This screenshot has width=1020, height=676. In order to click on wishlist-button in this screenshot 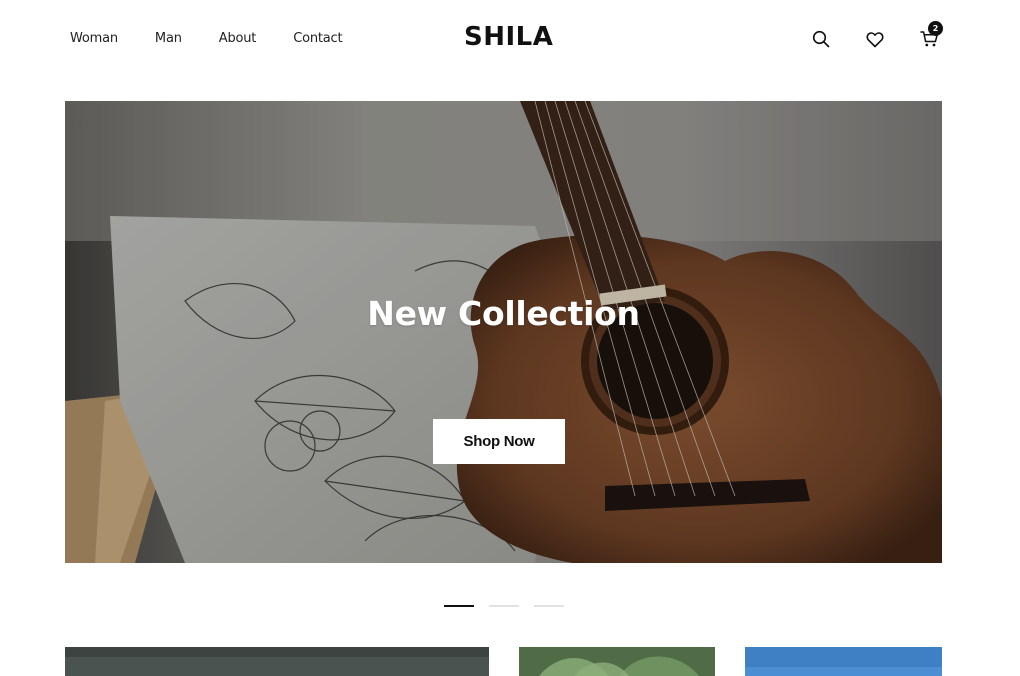, I will do `click(875, 39)`.